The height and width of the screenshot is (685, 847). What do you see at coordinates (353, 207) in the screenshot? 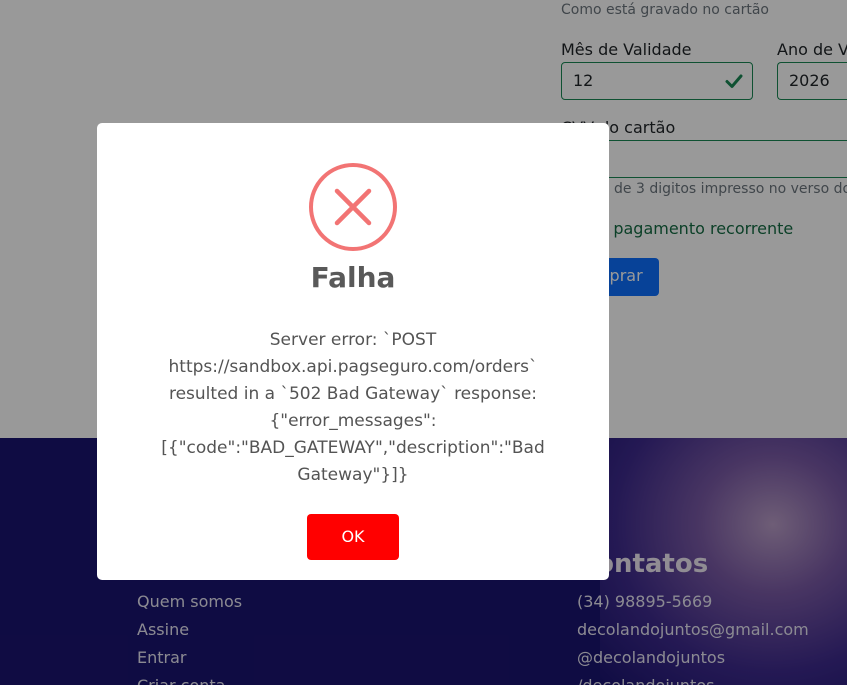
I see `error-x-icon` at bounding box center [353, 207].